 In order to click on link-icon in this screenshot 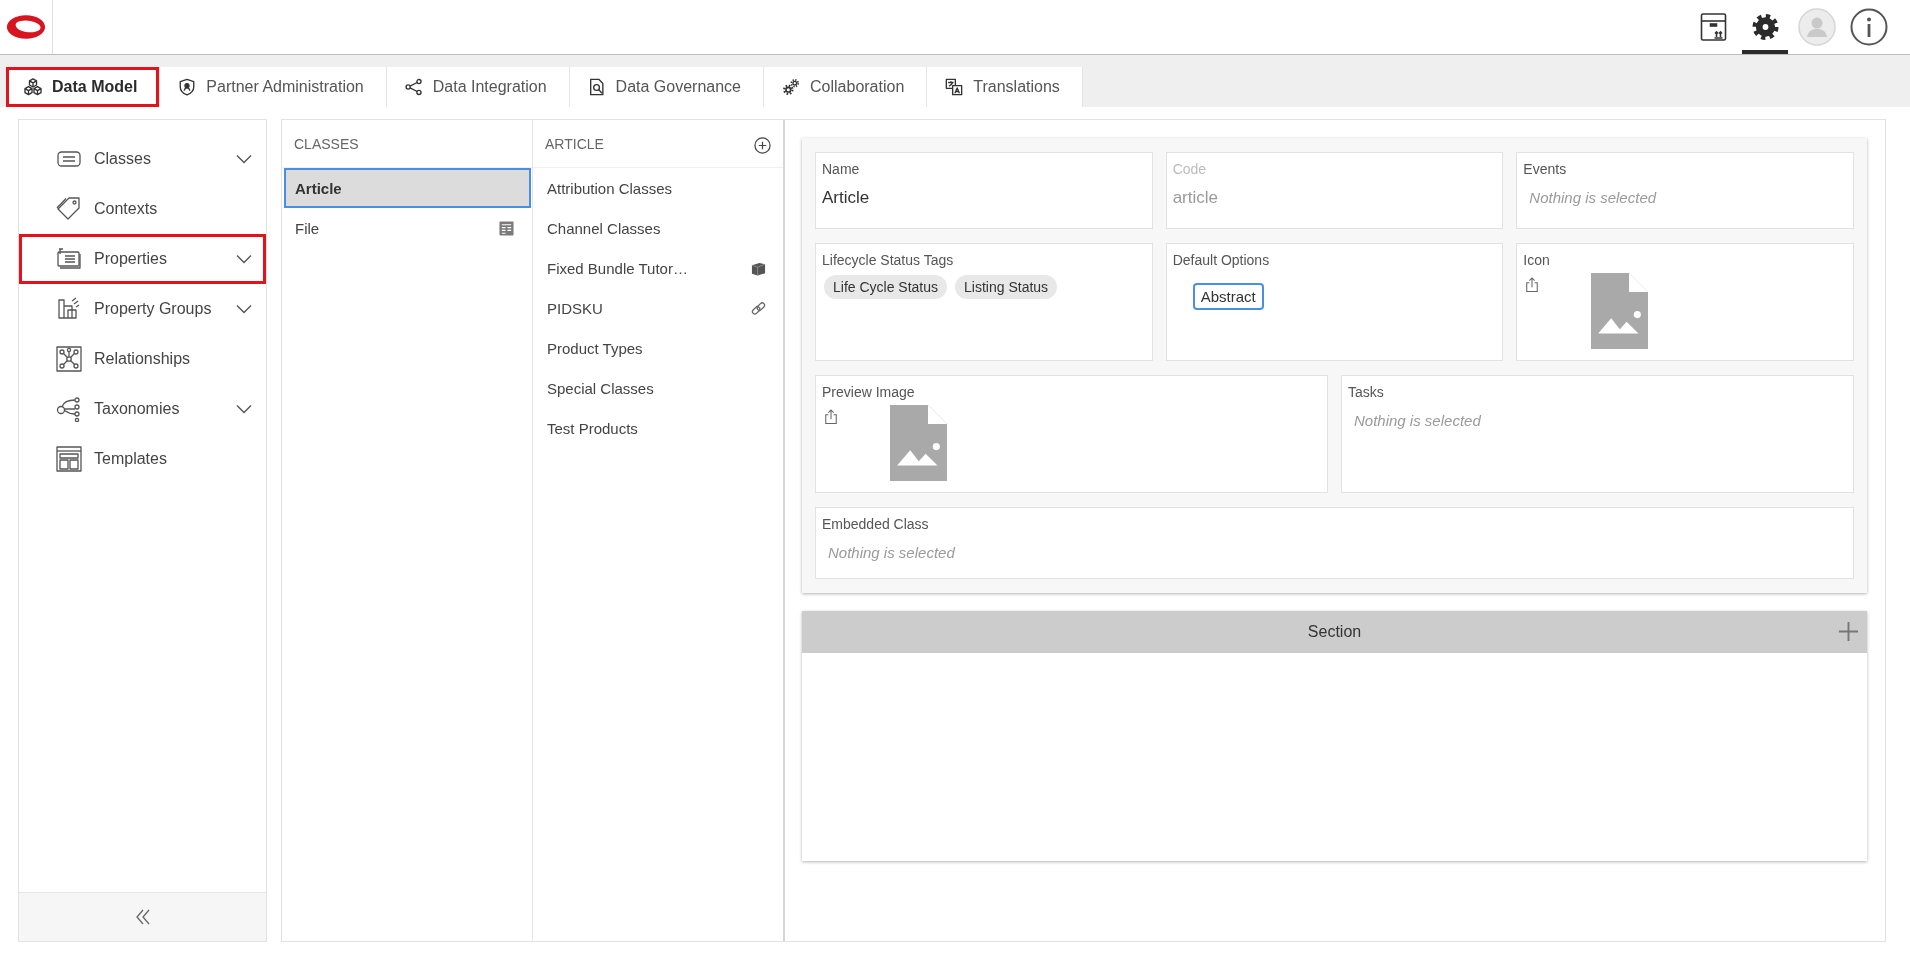, I will do `click(758, 308)`.